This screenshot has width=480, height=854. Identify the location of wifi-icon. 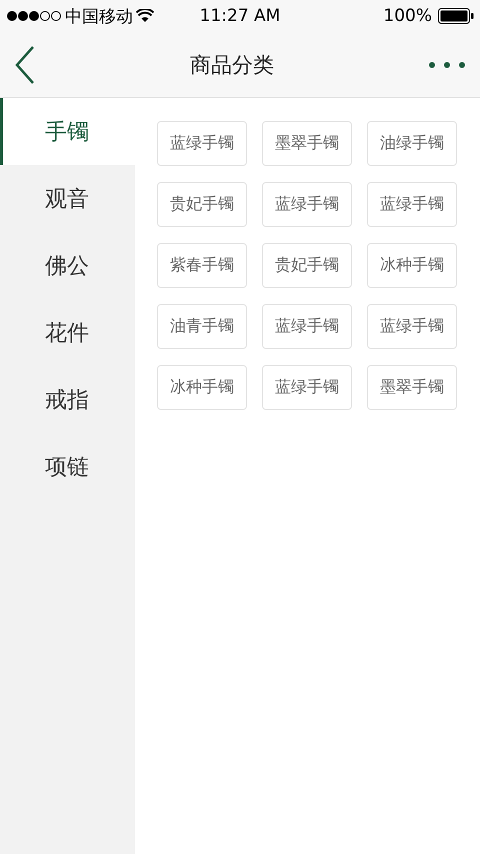
(145, 16).